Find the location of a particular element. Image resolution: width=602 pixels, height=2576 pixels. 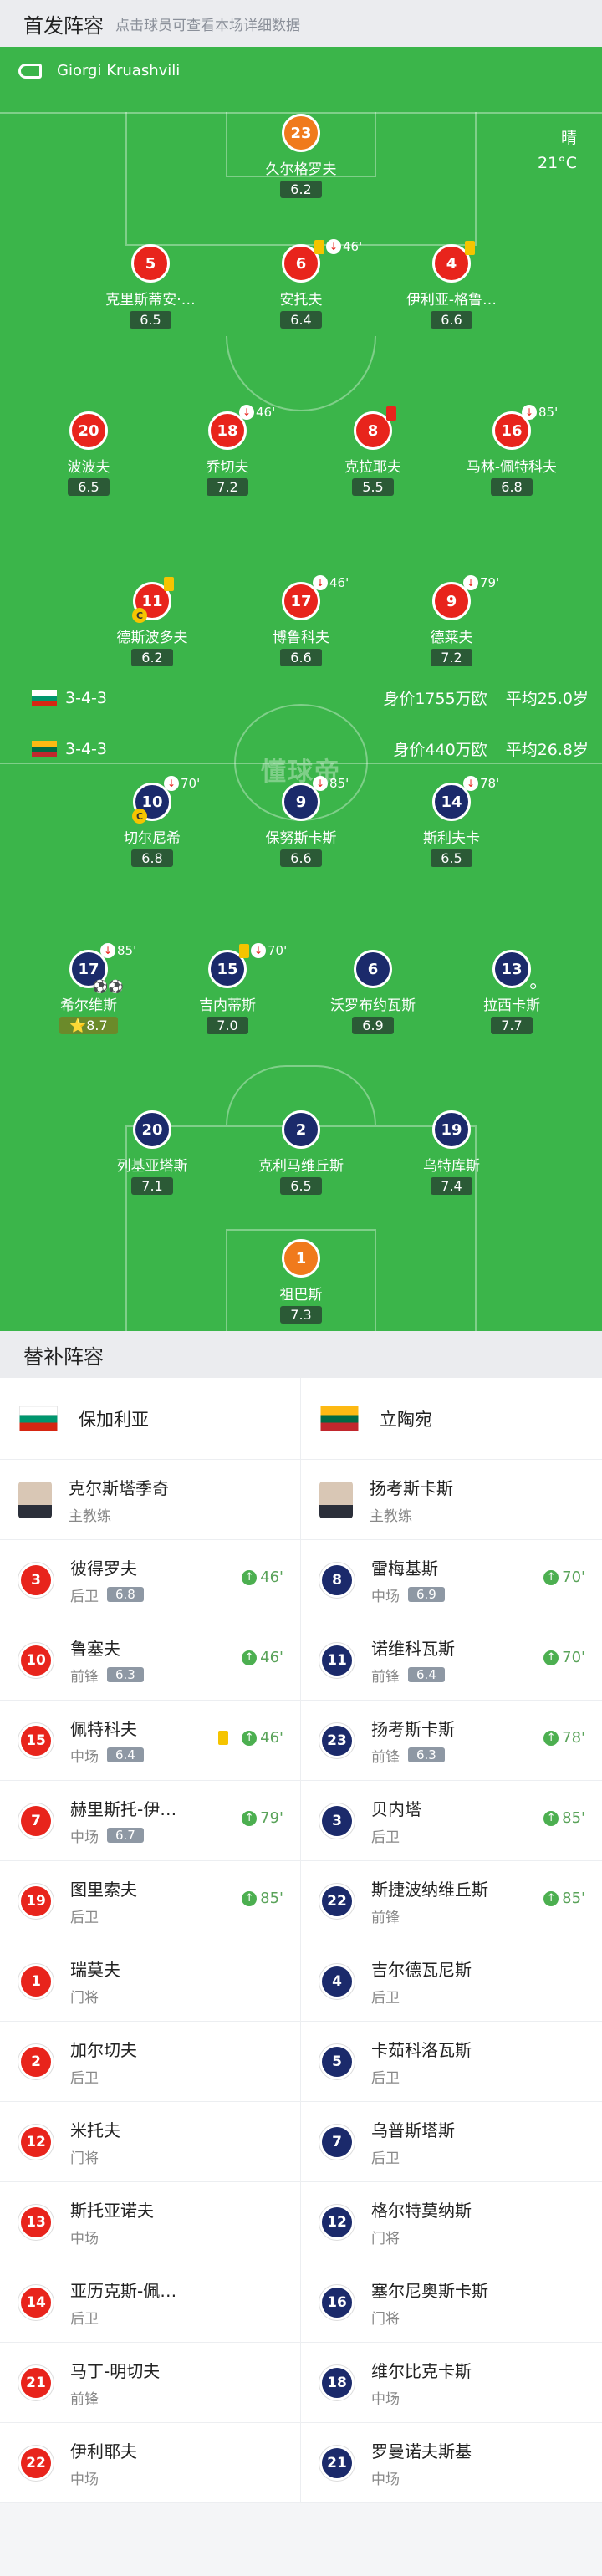

away-sub-row: 7 乌普斯塔斯 后卫 is located at coordinates (451, 2142).